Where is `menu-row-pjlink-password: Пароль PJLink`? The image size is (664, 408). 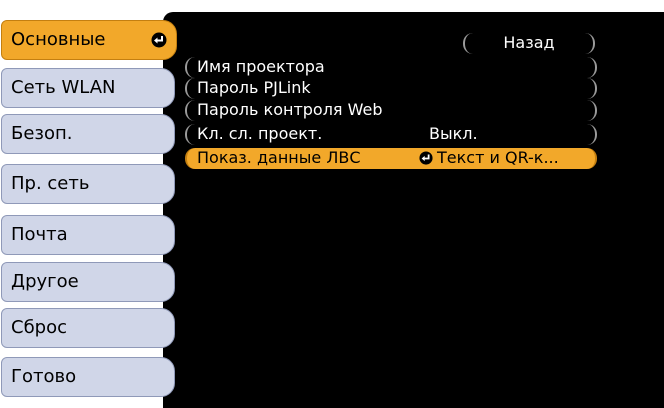
menu-row-pjlink-password: Пароль PJLink is located at coordinates (391, 88).